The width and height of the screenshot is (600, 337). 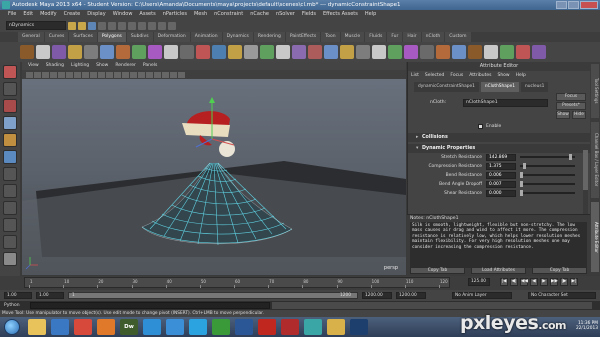 What do you see at coordinates (80, 66) in the screenshot?
I see `viewport-menu-lighting: Lighting` at bounding box center [80, 66].